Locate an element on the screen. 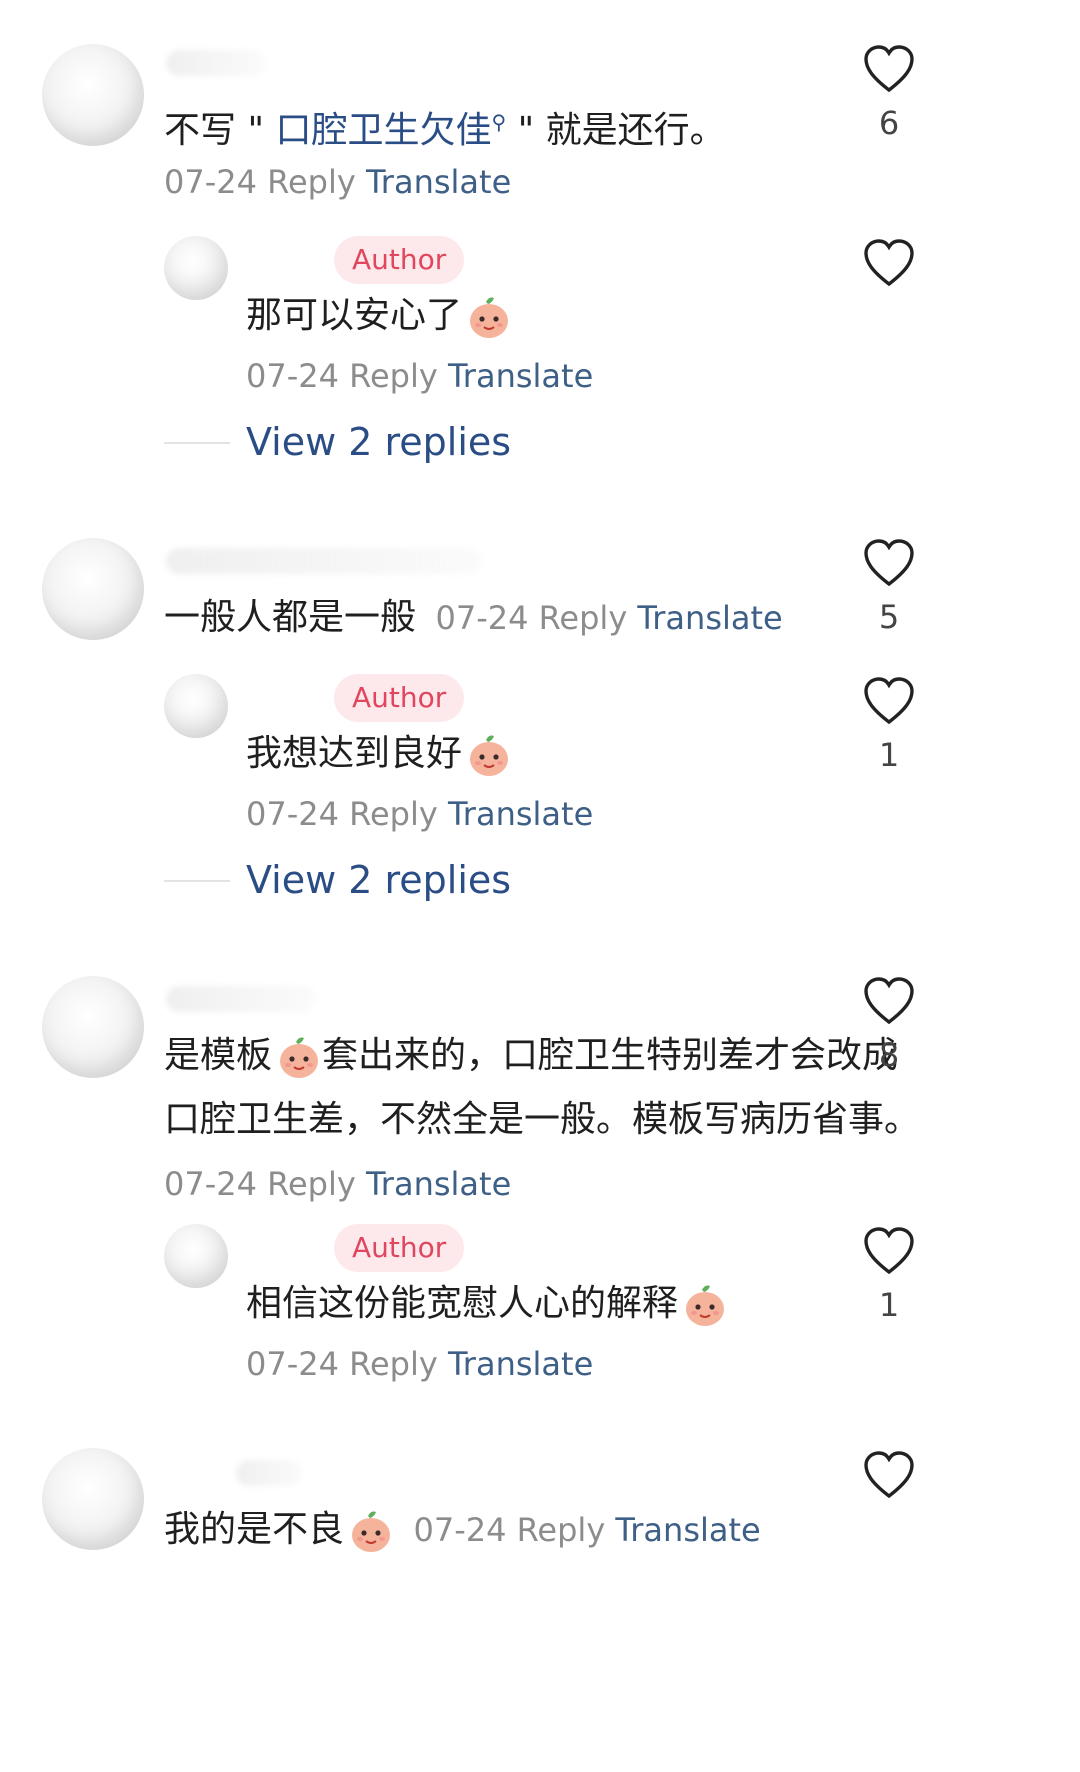  reply-text: 相信这份能宽慰人心的解释 is located at coordinates (487, 1304).